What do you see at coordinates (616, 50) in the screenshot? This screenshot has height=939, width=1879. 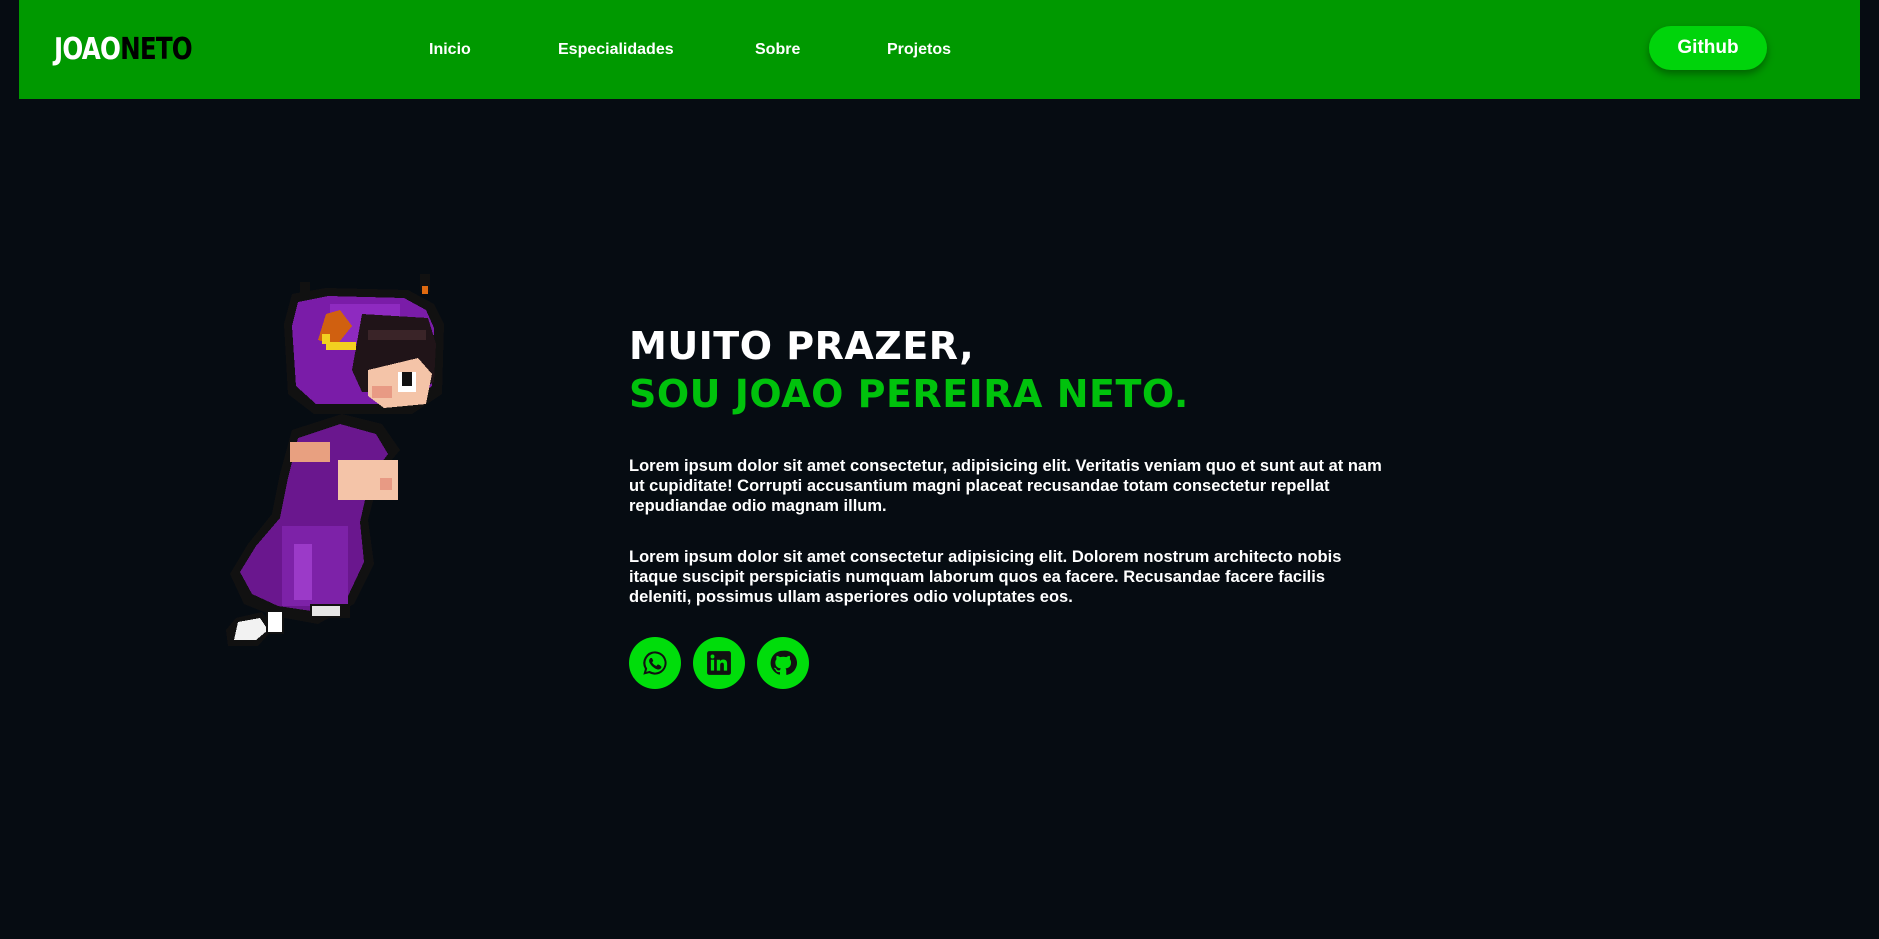 I see `nav-link-especialidades: Especialidades` at bounding box center [616, 50].